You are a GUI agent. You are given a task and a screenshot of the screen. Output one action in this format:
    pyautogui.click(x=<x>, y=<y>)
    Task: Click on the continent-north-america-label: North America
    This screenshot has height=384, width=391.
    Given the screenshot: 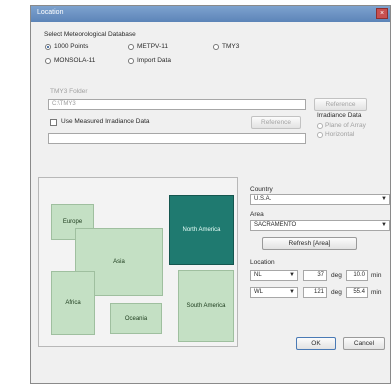 What is the action you would take?
    pyautogui.click(x=201, y=230)
    